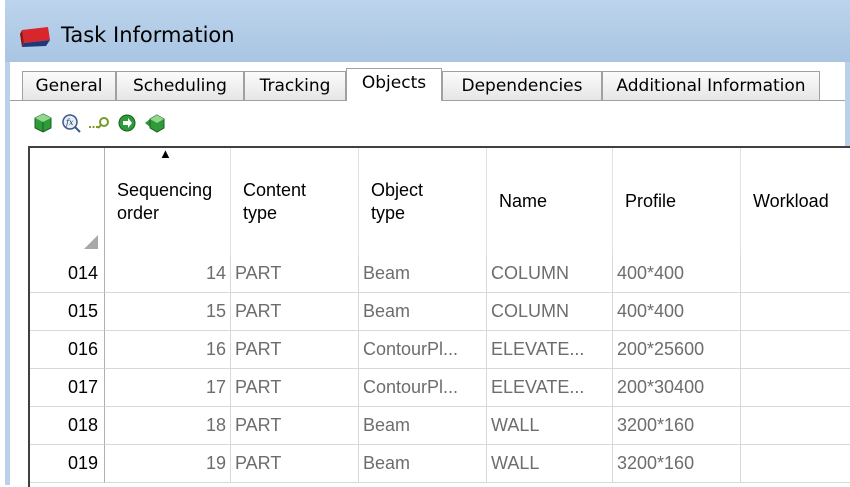 The image size is (850, 487). I want to click on tab-general: General, so click(69, 85).